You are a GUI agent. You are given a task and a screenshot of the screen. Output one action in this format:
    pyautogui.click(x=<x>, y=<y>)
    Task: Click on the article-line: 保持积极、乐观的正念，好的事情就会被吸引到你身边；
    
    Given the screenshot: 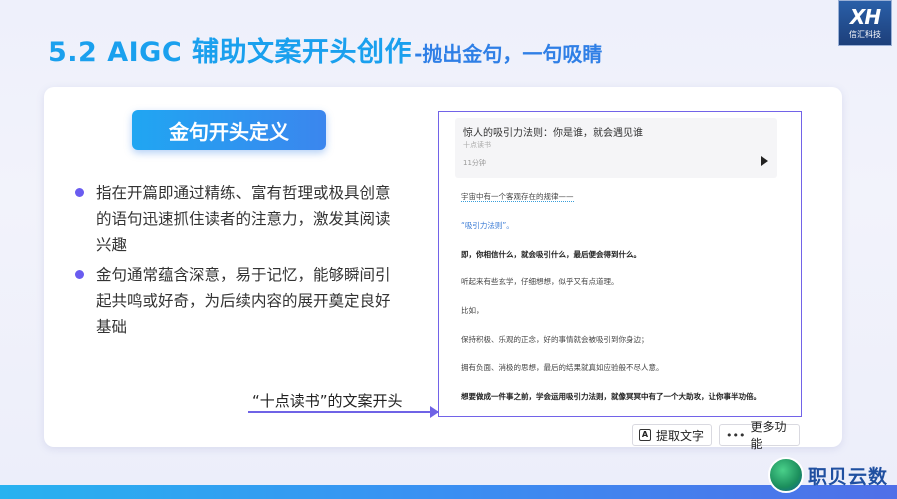 What is the action you would take?
    pyautogui.click(x=555, y=339)
    